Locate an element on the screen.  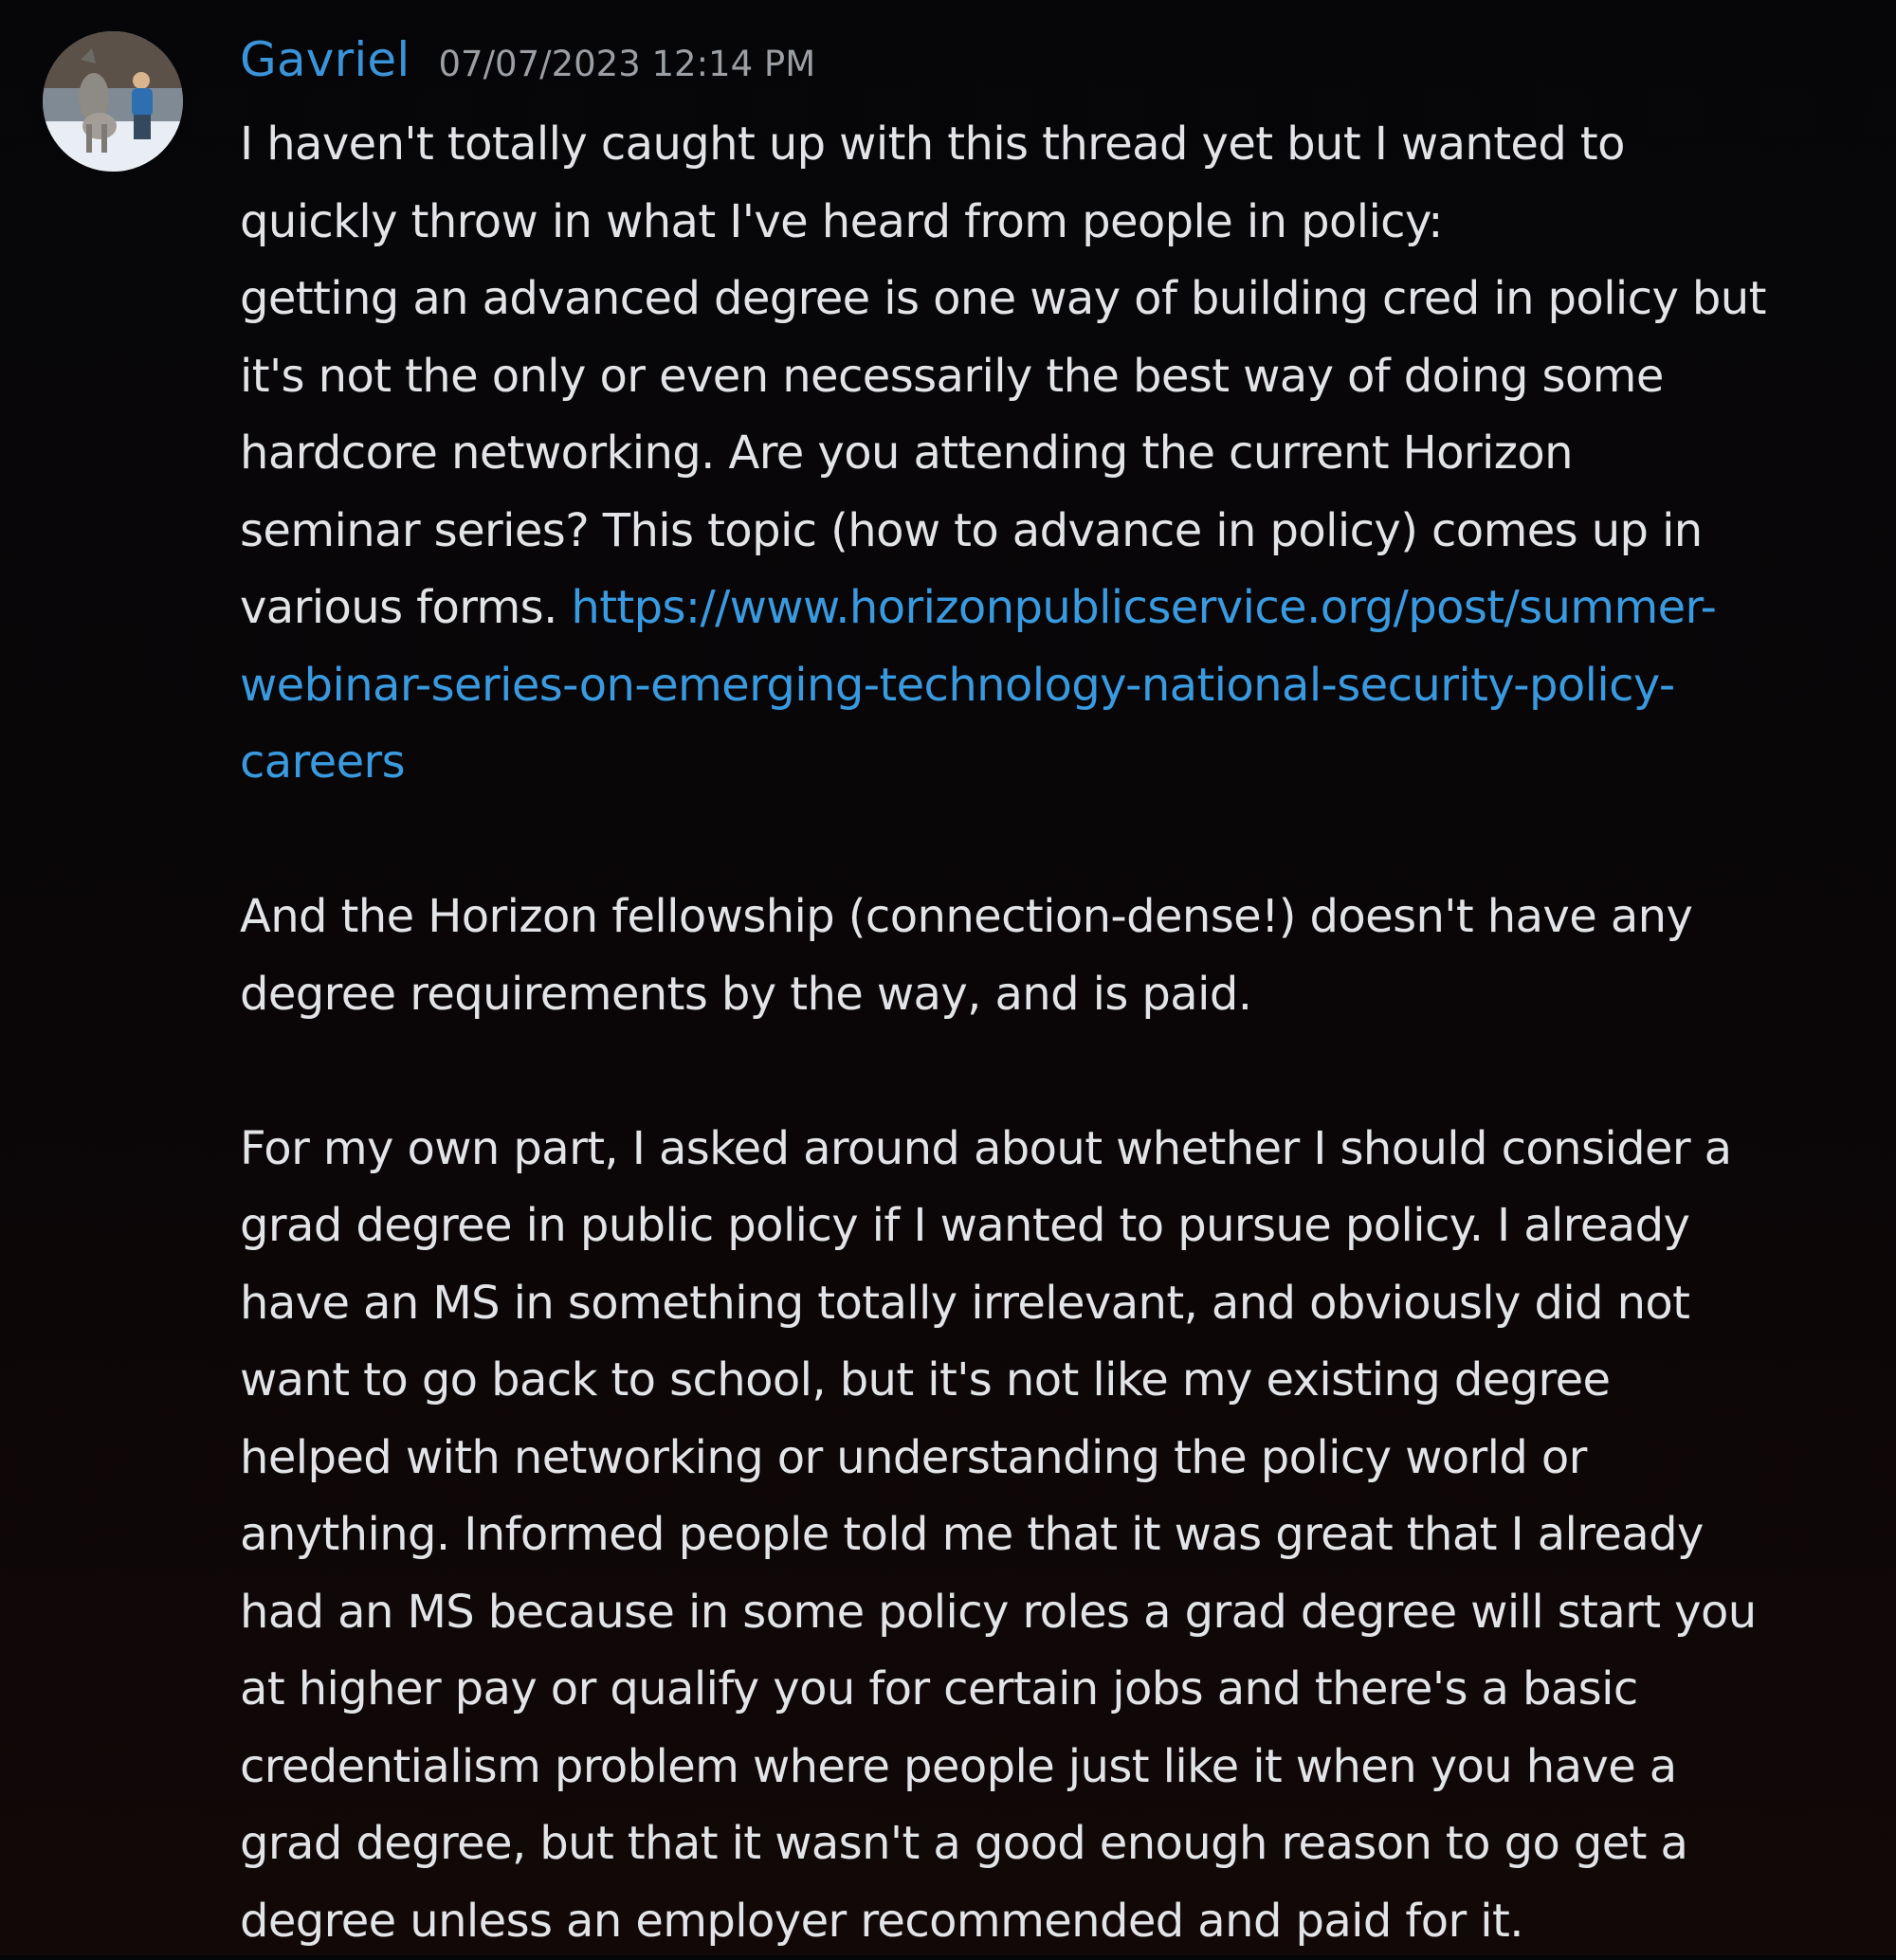
wolf-photo-avatar-icon is located at coordinates (113, 101).